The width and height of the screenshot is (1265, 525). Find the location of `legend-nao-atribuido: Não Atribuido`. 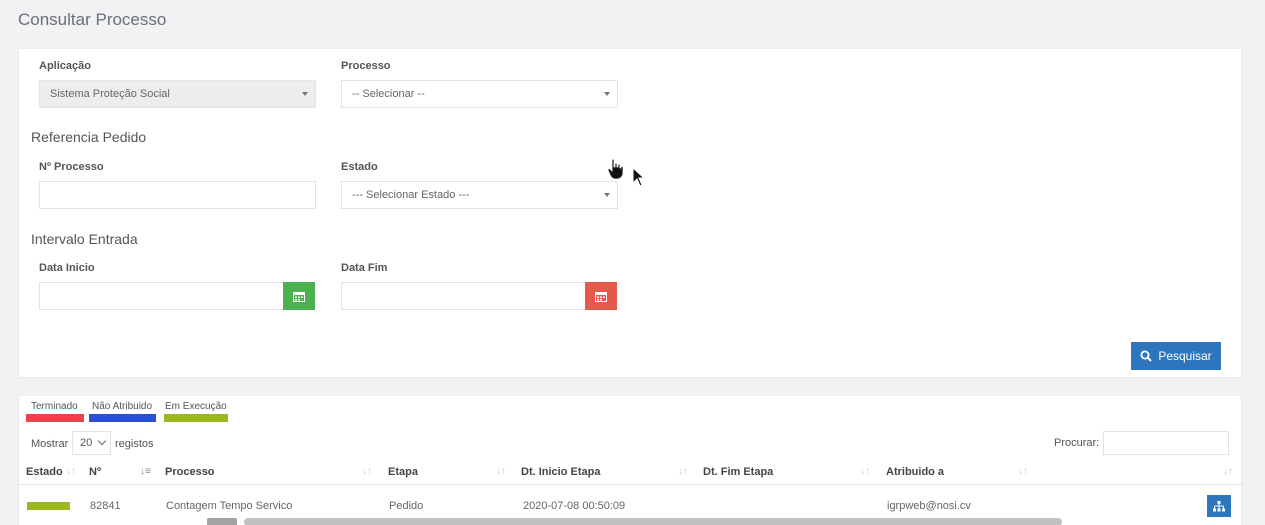

legend-nao-atribuido: Não Atribuido is located at coordinates (122, 406).